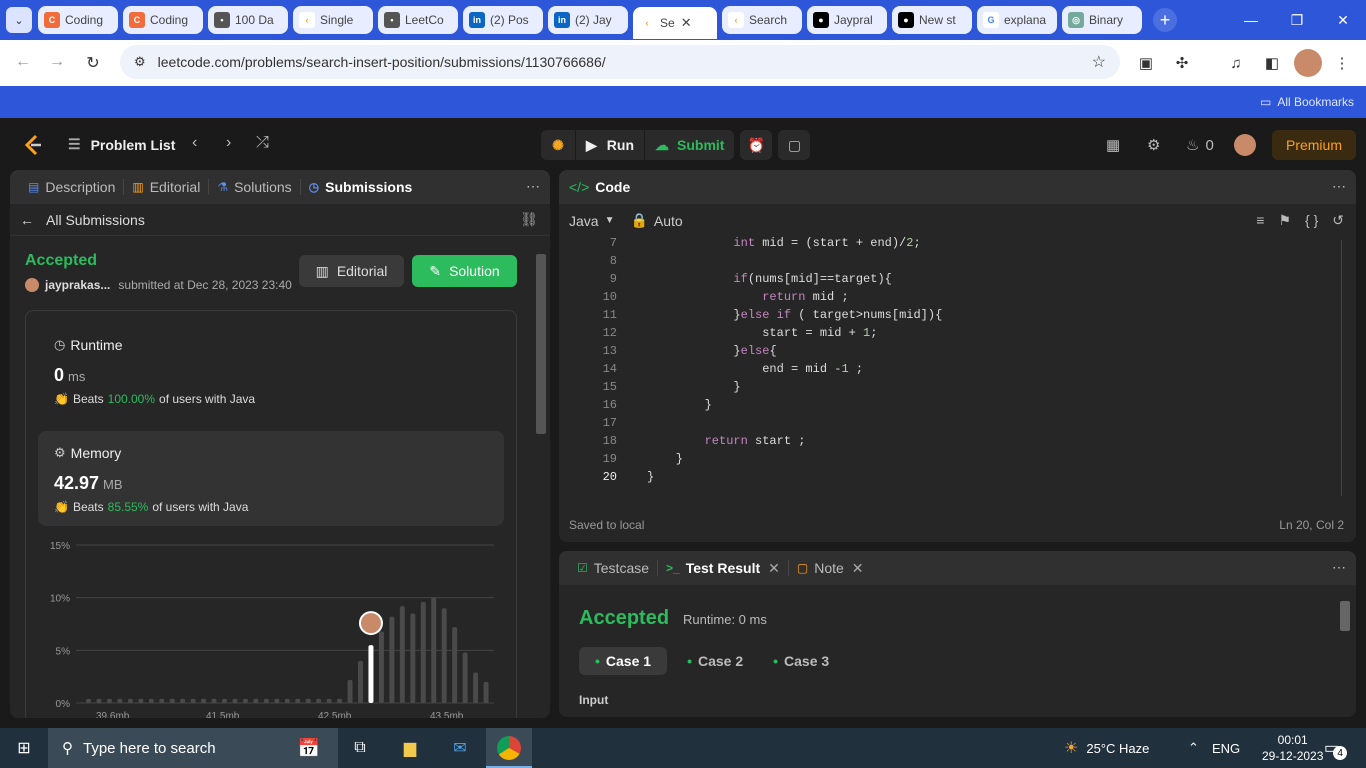  I want to click on result-scrollbar, so click(1346, 651).